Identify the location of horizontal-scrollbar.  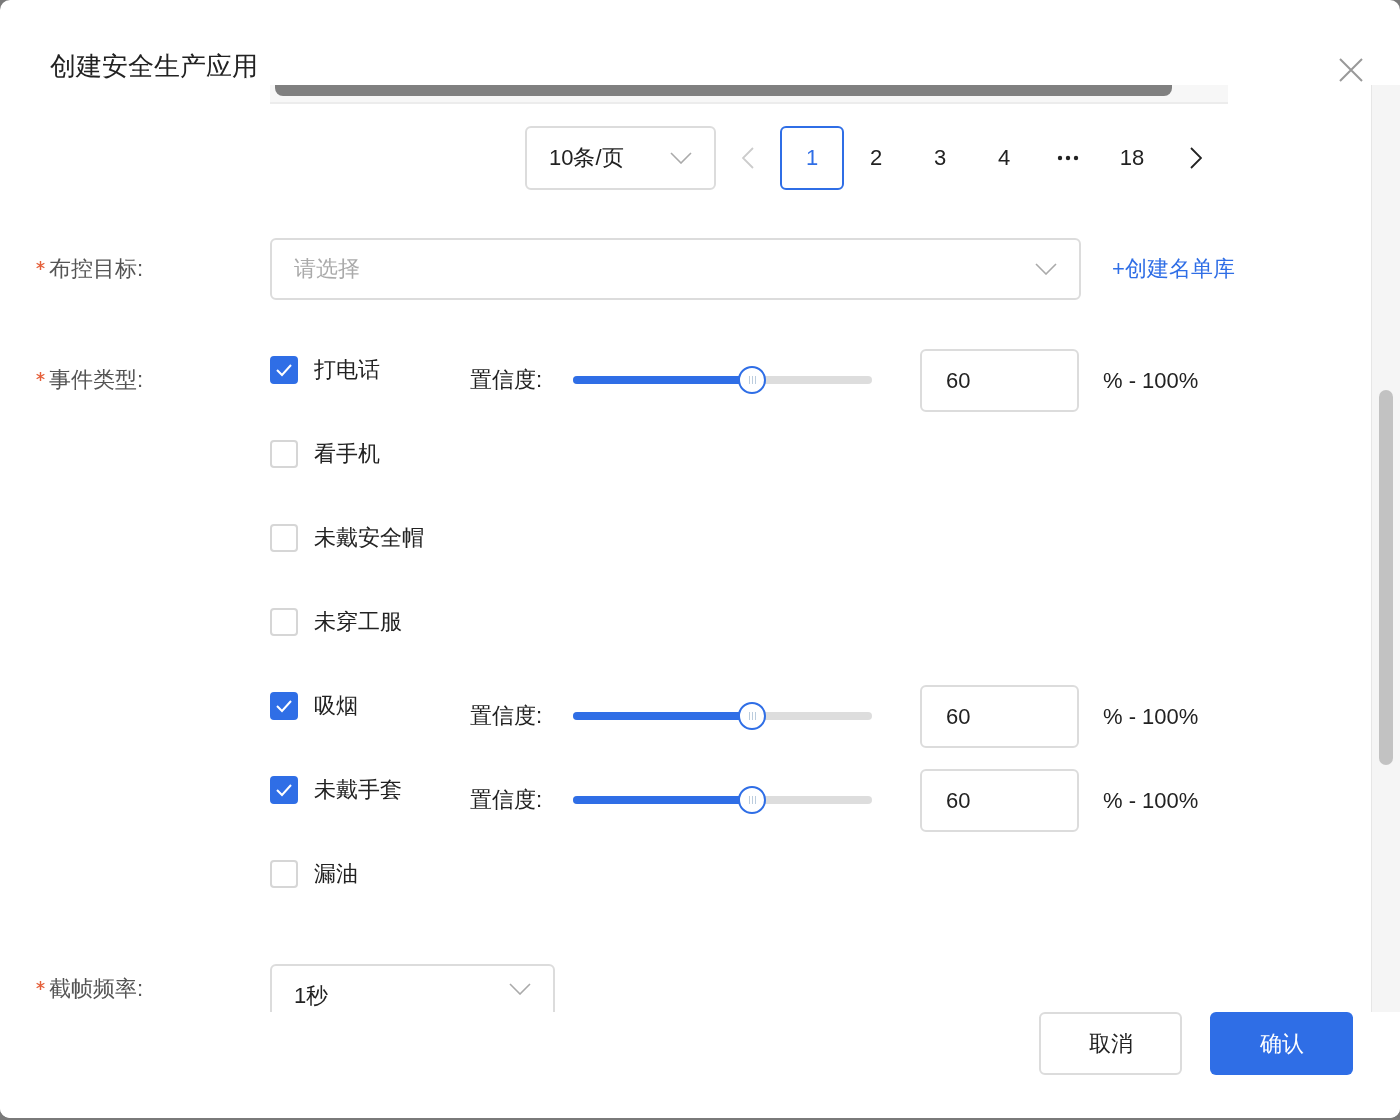
(749, 94).